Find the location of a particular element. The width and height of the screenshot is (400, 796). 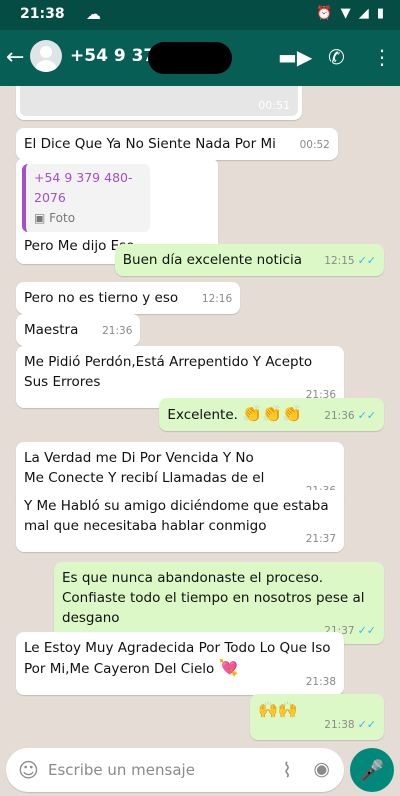

message-outgoing: 🙌🙌 21:38 ✓✓ is located at coordinates (317, 717).